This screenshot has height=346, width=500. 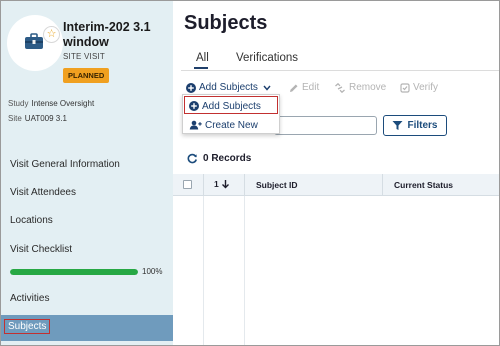 I want to click on study-value: Intense Oversight, so click(x=63, y=103).